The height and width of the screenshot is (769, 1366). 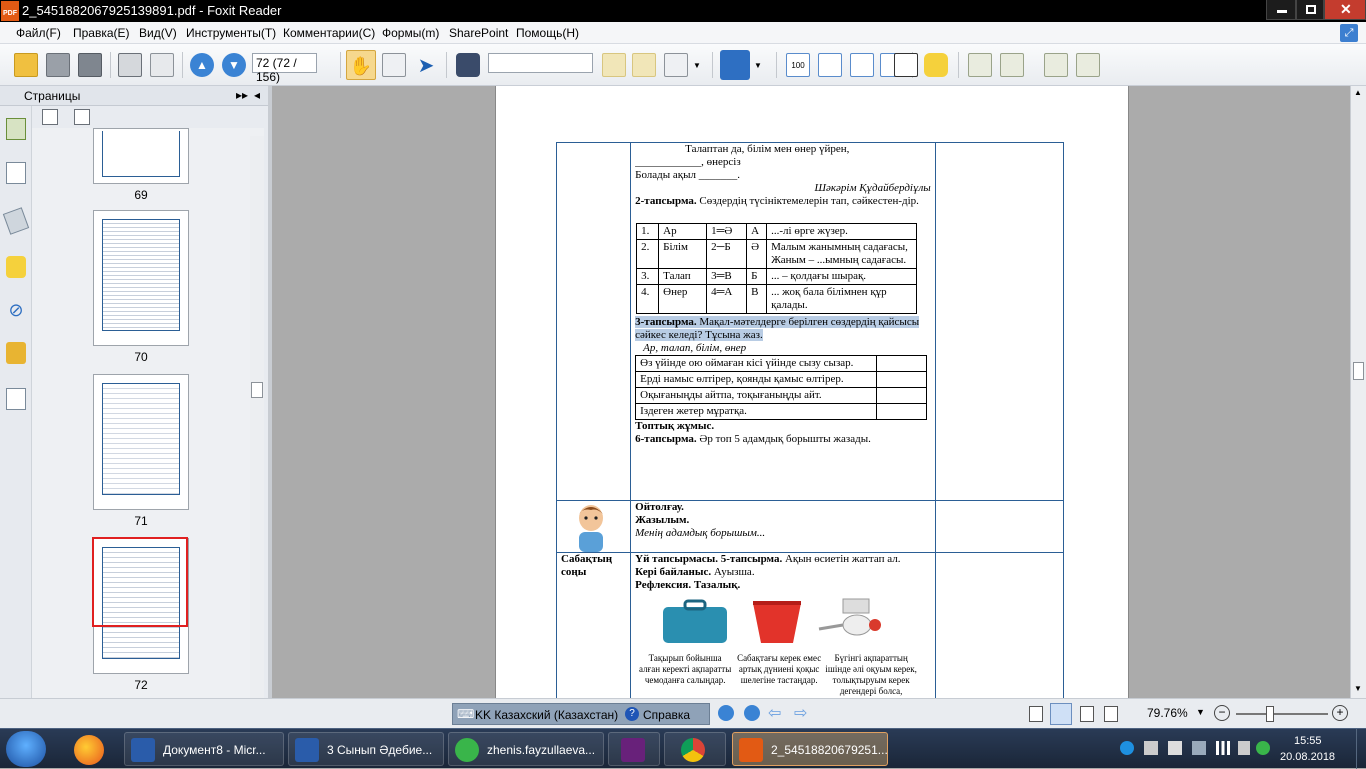 I want to click on find-input, so click(x=540, y=63).